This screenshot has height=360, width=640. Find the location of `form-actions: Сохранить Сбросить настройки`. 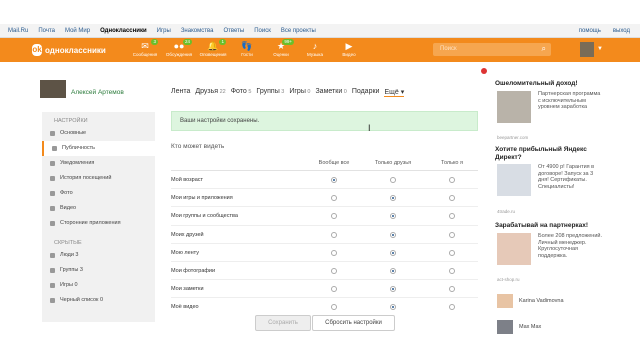

form-actions: Сохранить Сбросить настройки is located at coordinates (325, 324).